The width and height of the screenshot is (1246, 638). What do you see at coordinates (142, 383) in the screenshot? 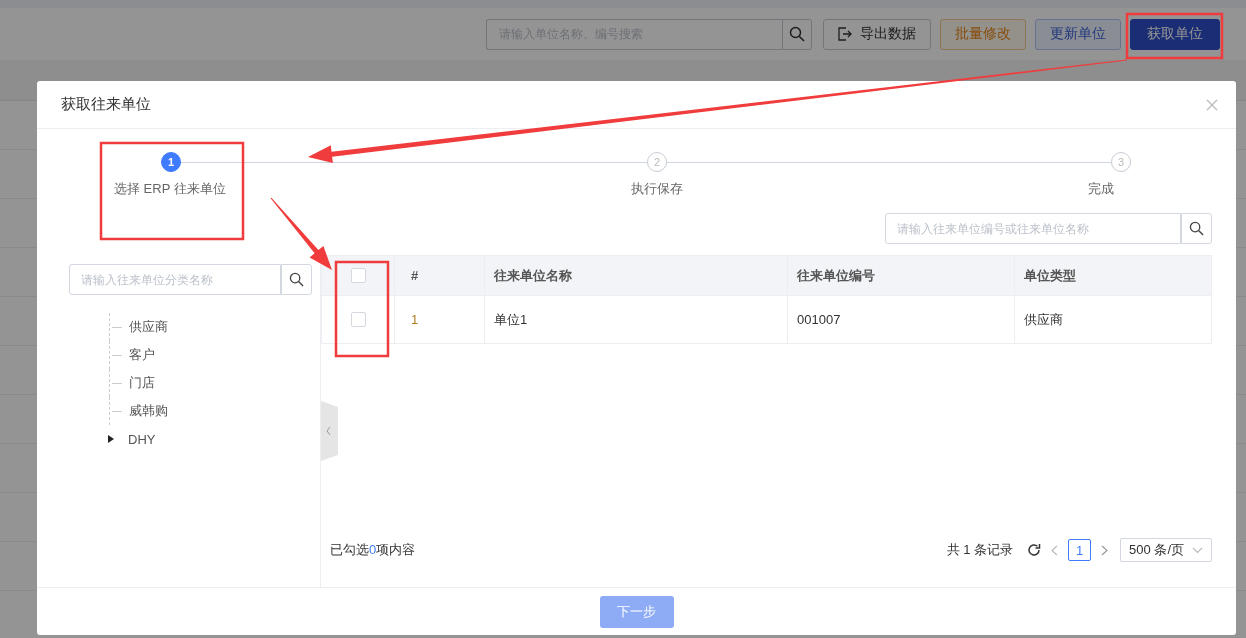
I see `tree-item: 门店` at bounding box center [142, 383].